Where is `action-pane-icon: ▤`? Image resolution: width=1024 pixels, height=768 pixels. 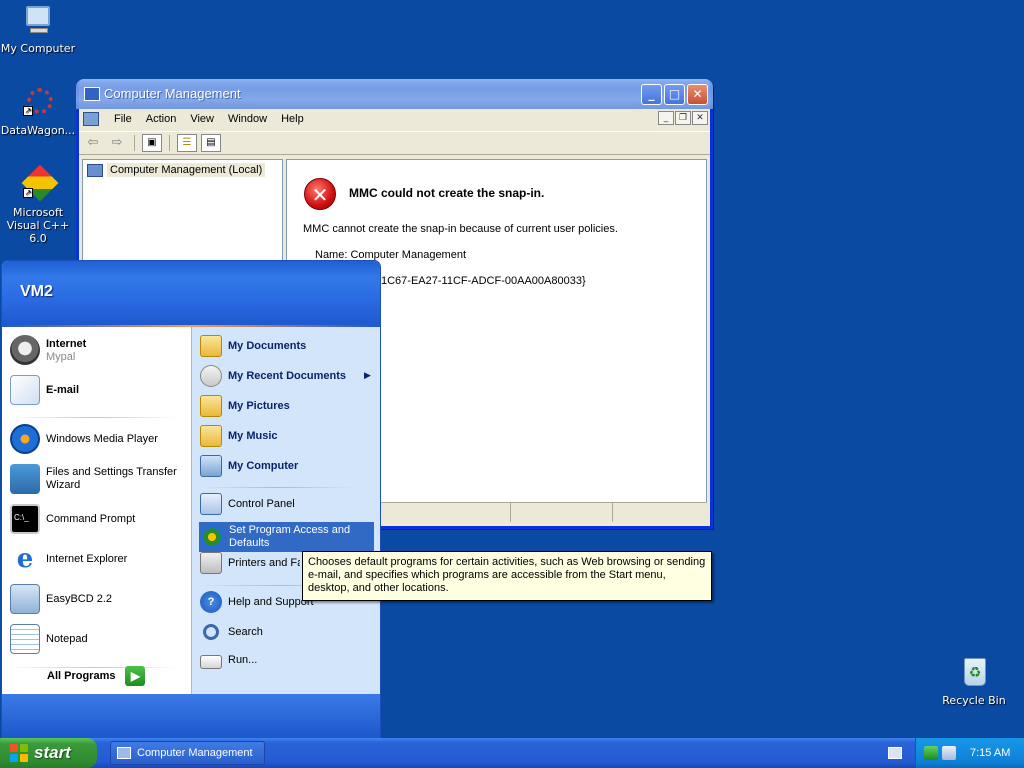
action-pane-icon: ▤ is located at coordinates (211, 143).